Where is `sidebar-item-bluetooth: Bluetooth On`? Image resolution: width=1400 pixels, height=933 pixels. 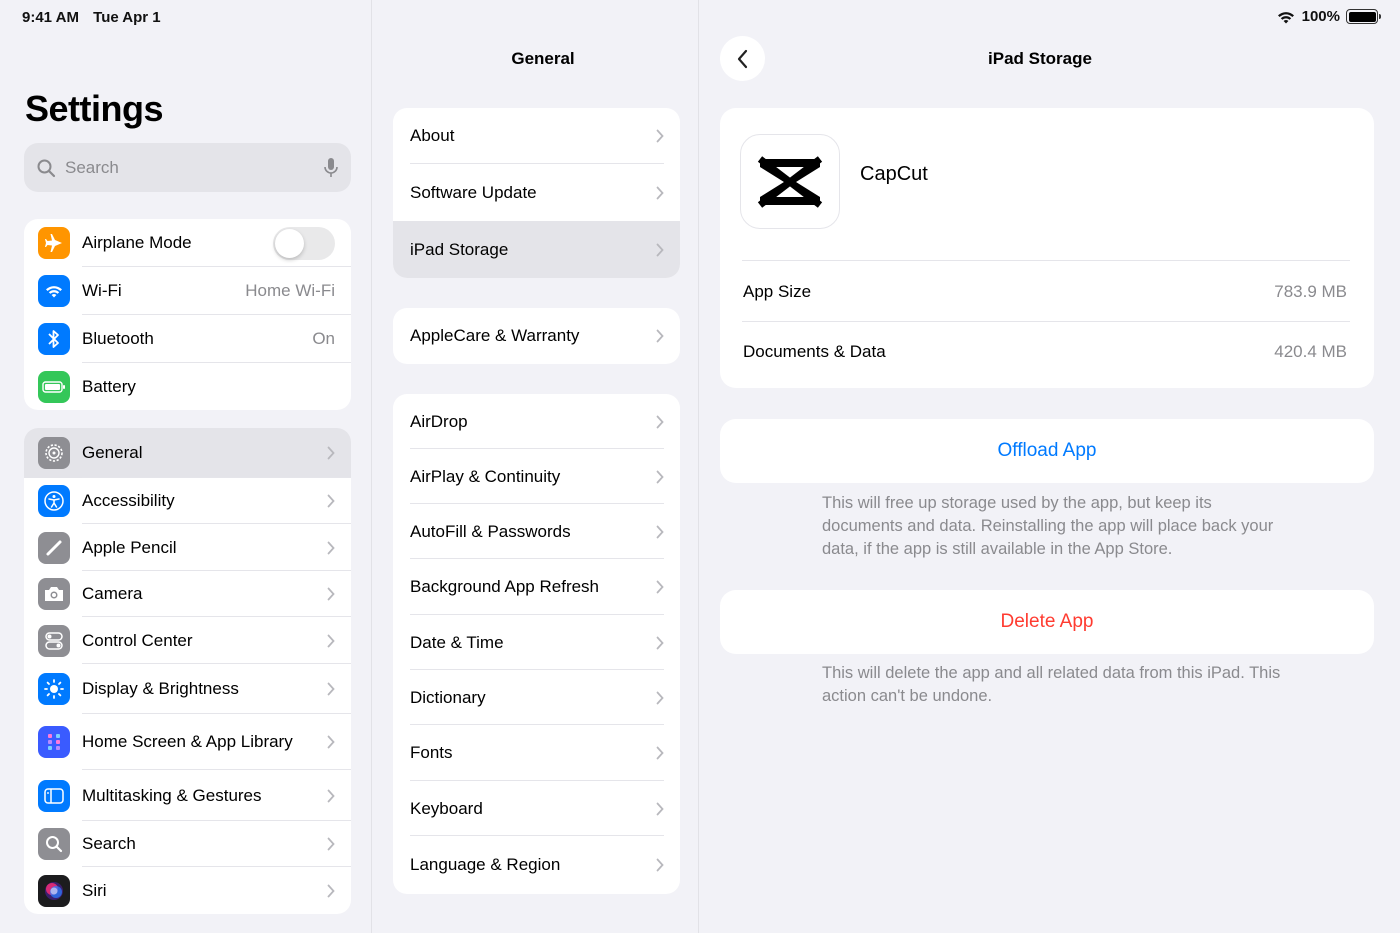
sidebar-item-bluetooth: Bluetooth On is located at coordinates (187, 339).